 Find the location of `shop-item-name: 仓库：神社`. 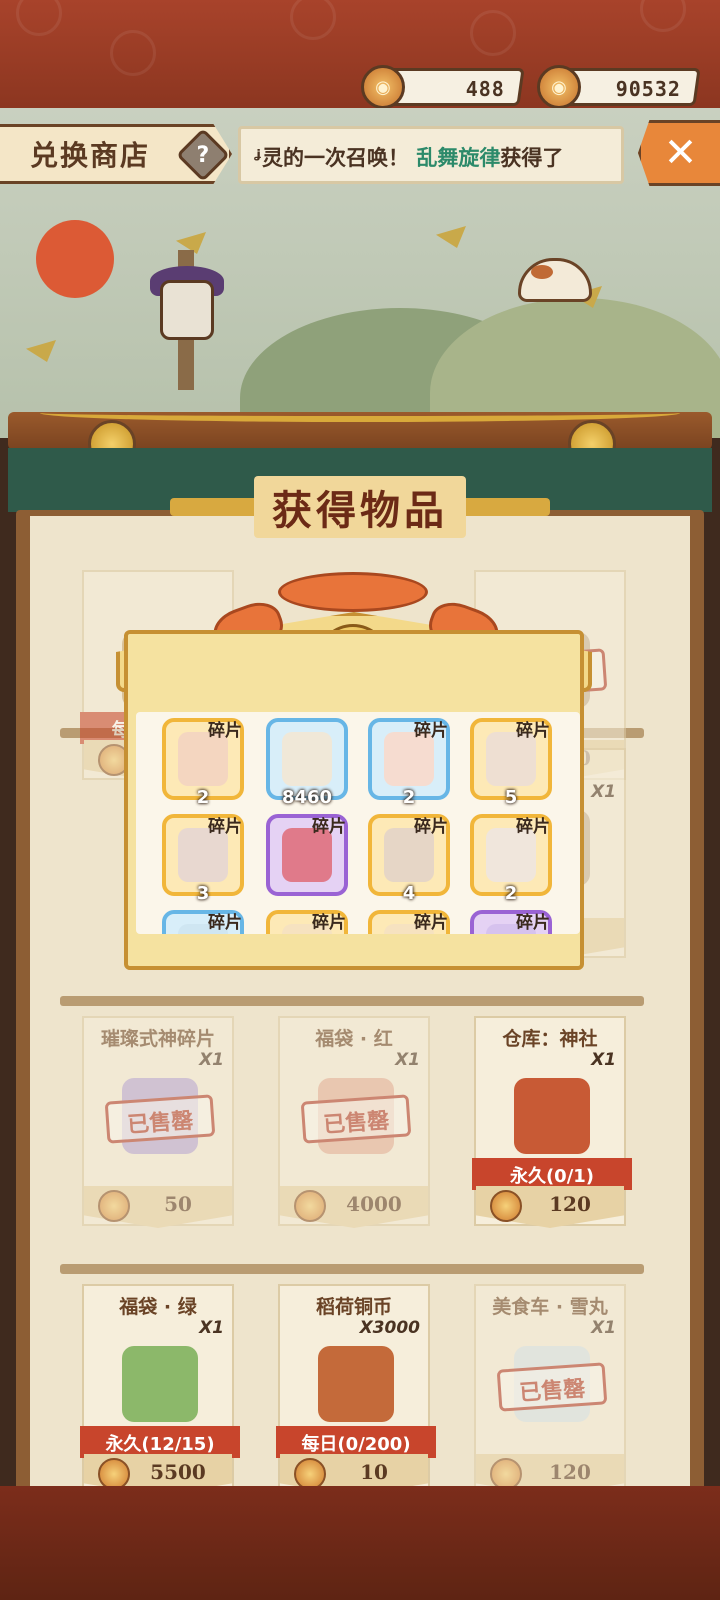

shop-item-name: 仓库：神社 is located at coordinates (550, 1039).